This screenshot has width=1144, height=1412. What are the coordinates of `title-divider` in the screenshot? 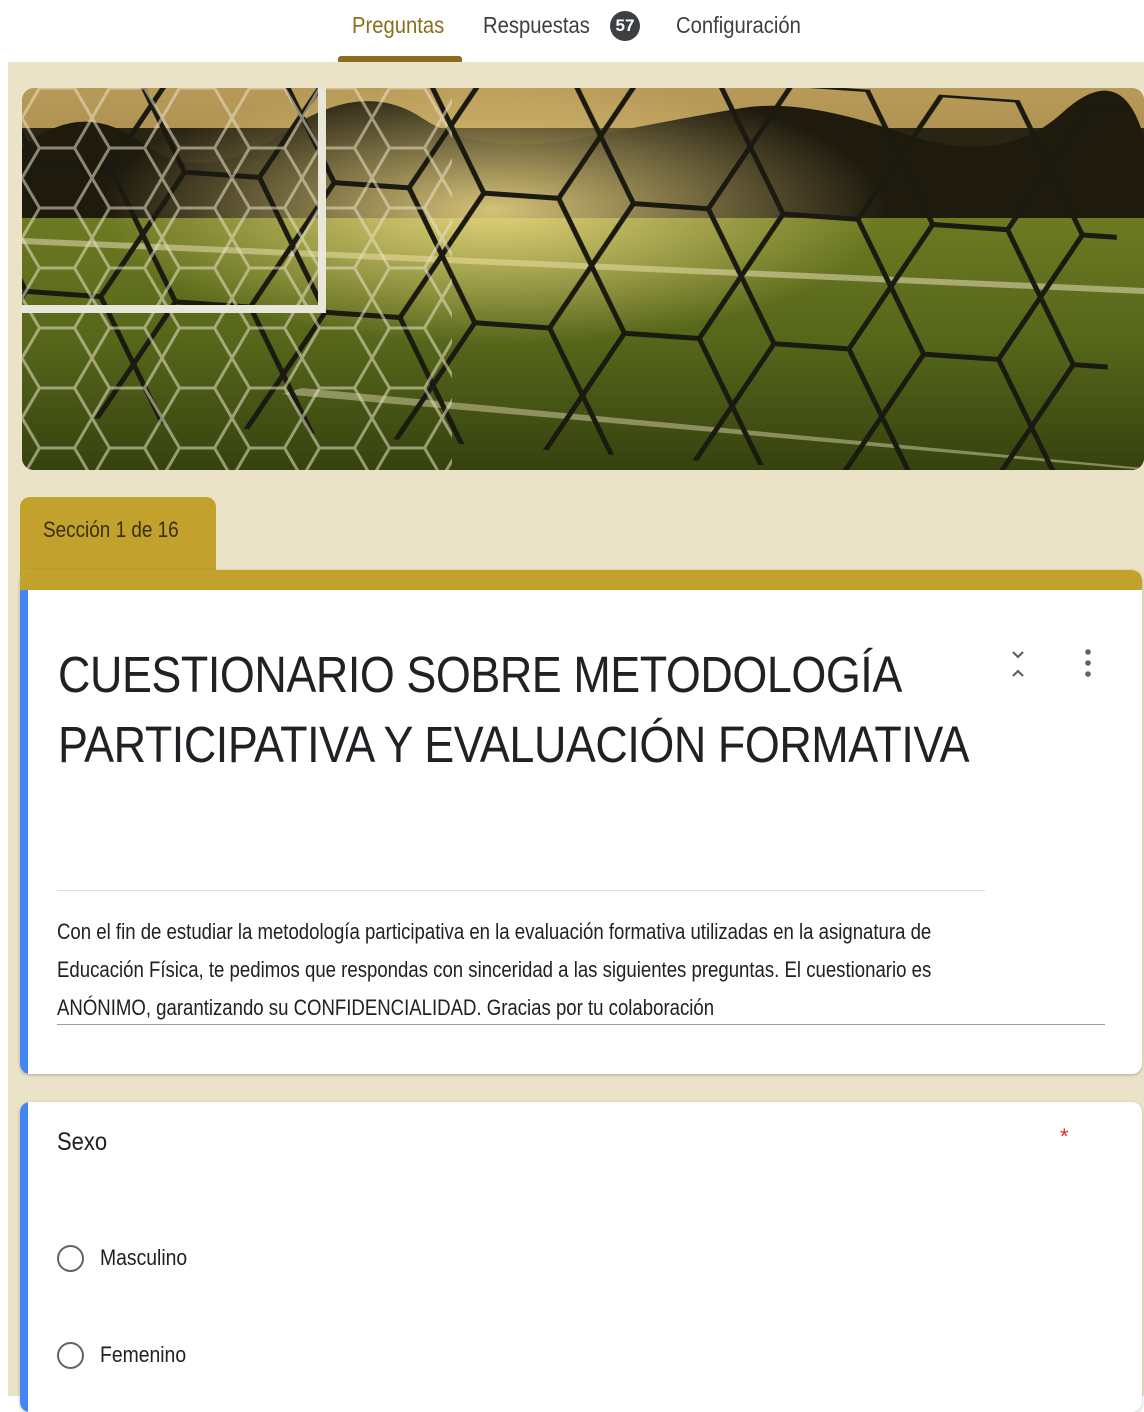 It's located at (521, 890).